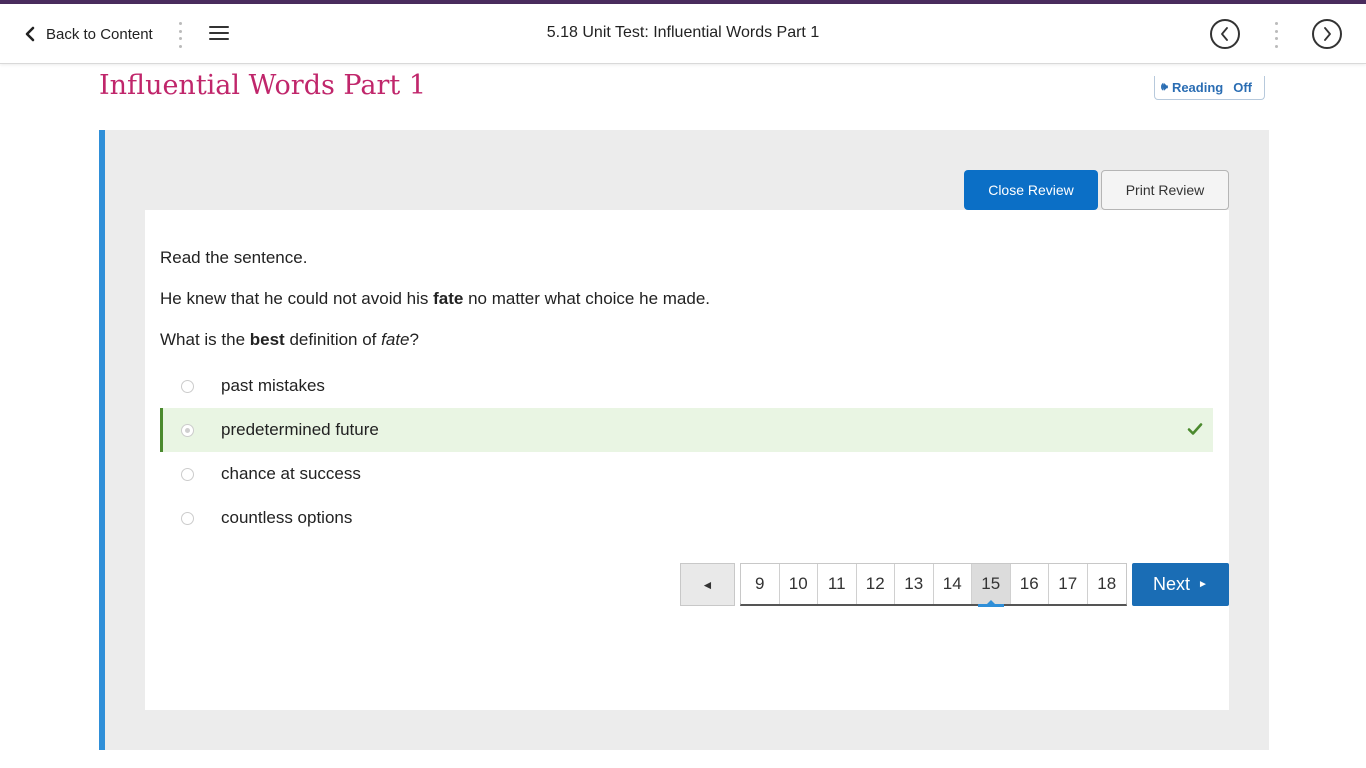 The height and width of the screenshot is (768, 1366). I want to click on answer-option: chance at success, so click(686, 474).